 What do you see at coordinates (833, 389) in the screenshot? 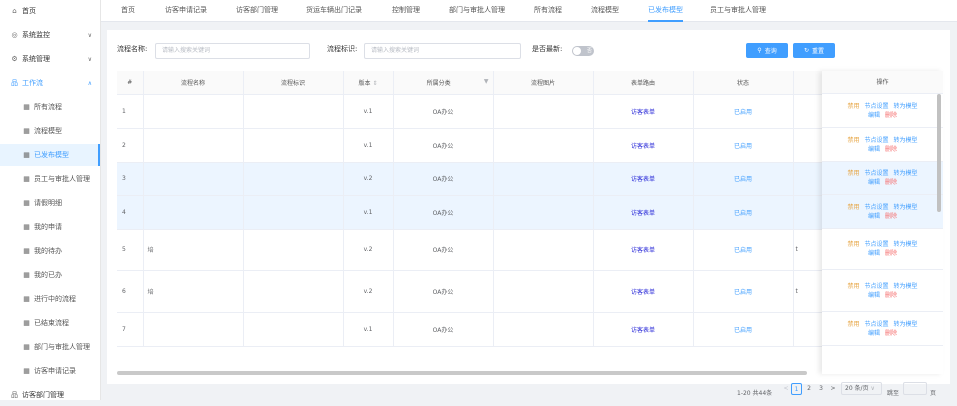
I see `next-page-button: >` at bounding box center [833, 389].